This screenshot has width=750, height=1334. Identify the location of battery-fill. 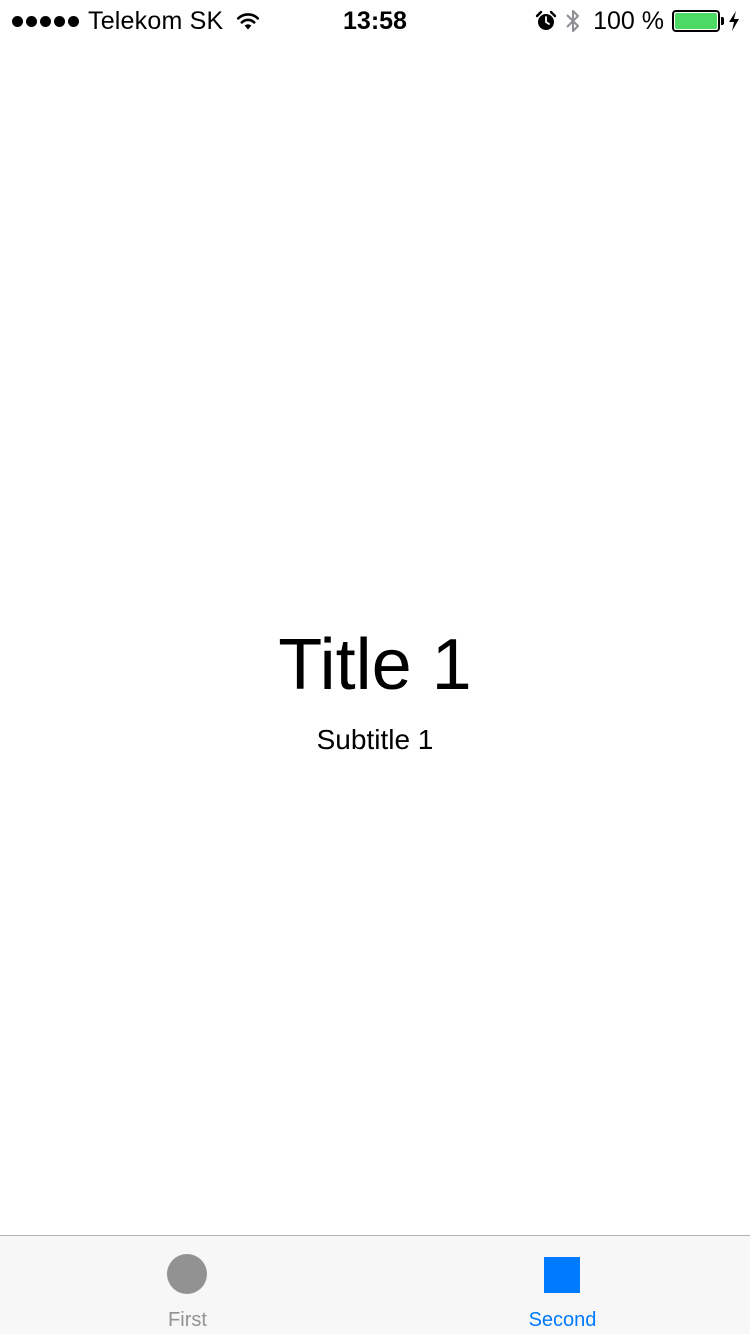
(696, 21).